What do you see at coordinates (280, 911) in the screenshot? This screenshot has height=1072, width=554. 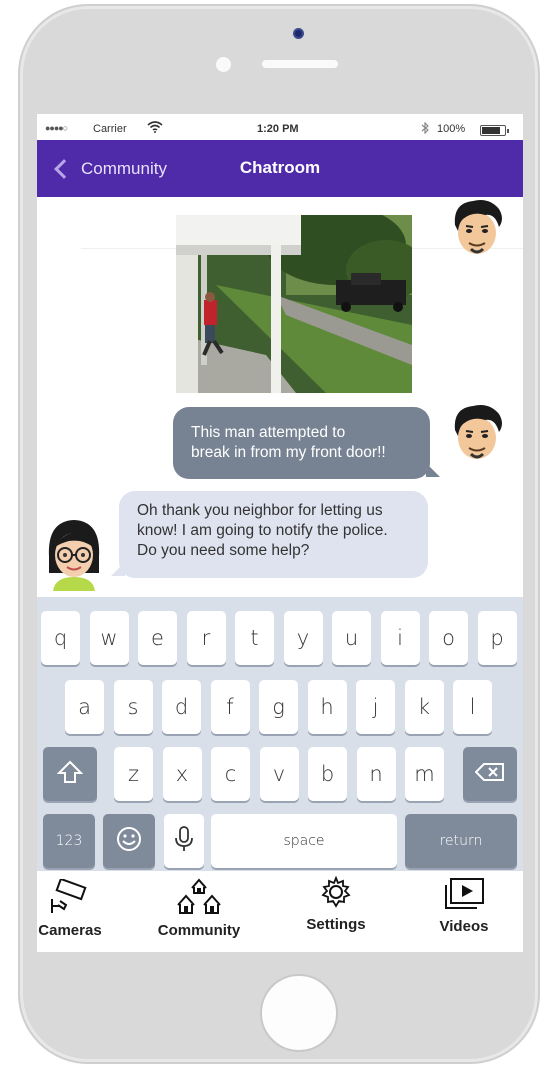 I see `tab-bar: Cameras Community Settings Videos` at bounding box center [280, 911].